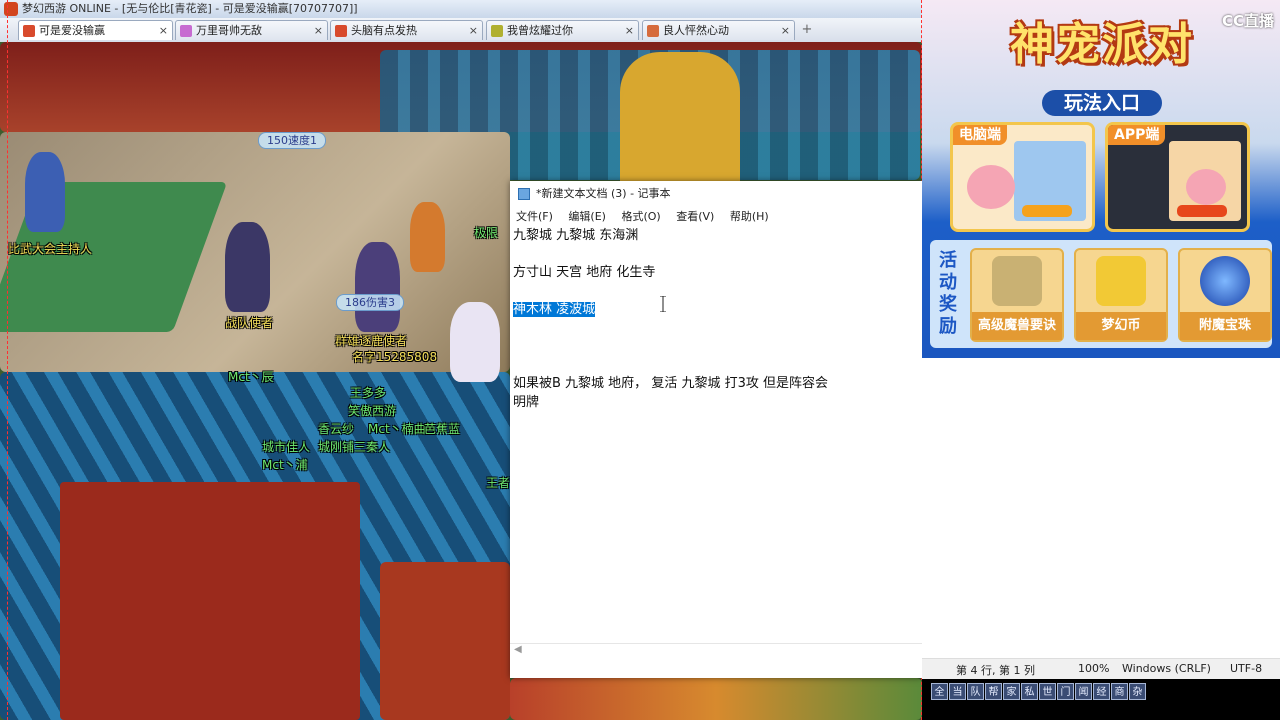 The width and height of the screenshot is (1280, 720). Describe the element at coordinates (251, 30) in the screenshot. I see `game-tab-2: 万里哥帅无敌 ×` at that location.